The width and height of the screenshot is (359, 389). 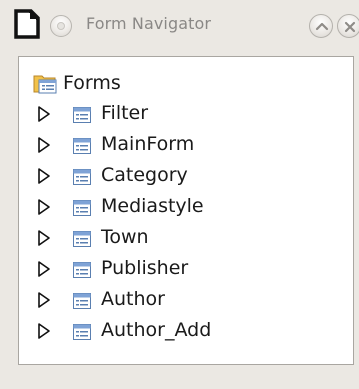 What do you see at coordinates (46, 83) in the screenshot?
I see `forms-folder-icon` at bounding box center [46, 83].